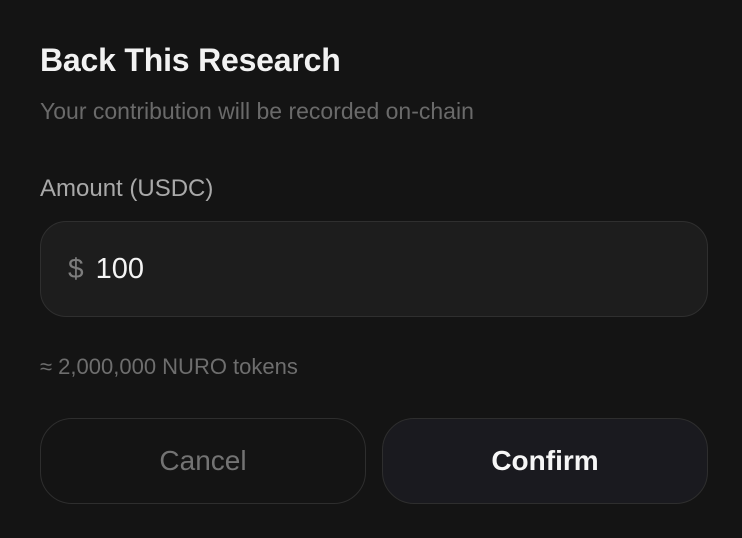 This screenshot has height=538, width=742. I want to click on amount-label: Amount (USDC), so click(127, 188).